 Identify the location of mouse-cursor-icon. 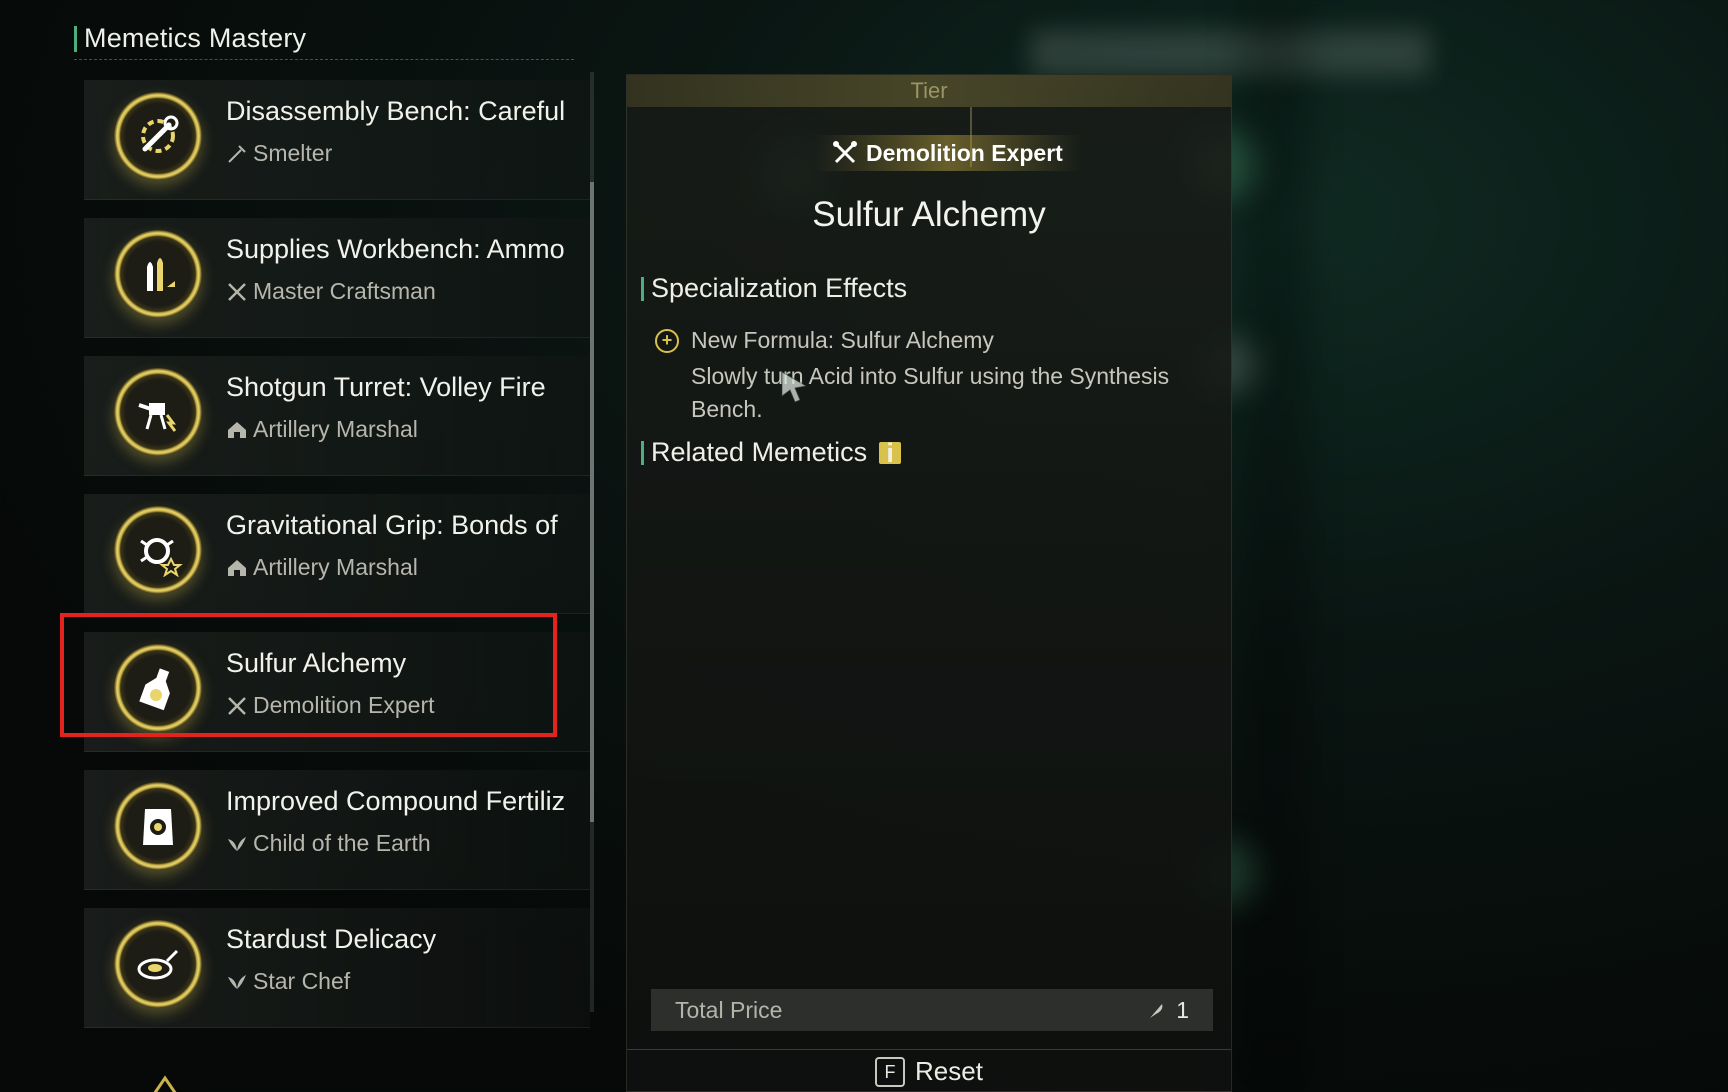
(794, 387).